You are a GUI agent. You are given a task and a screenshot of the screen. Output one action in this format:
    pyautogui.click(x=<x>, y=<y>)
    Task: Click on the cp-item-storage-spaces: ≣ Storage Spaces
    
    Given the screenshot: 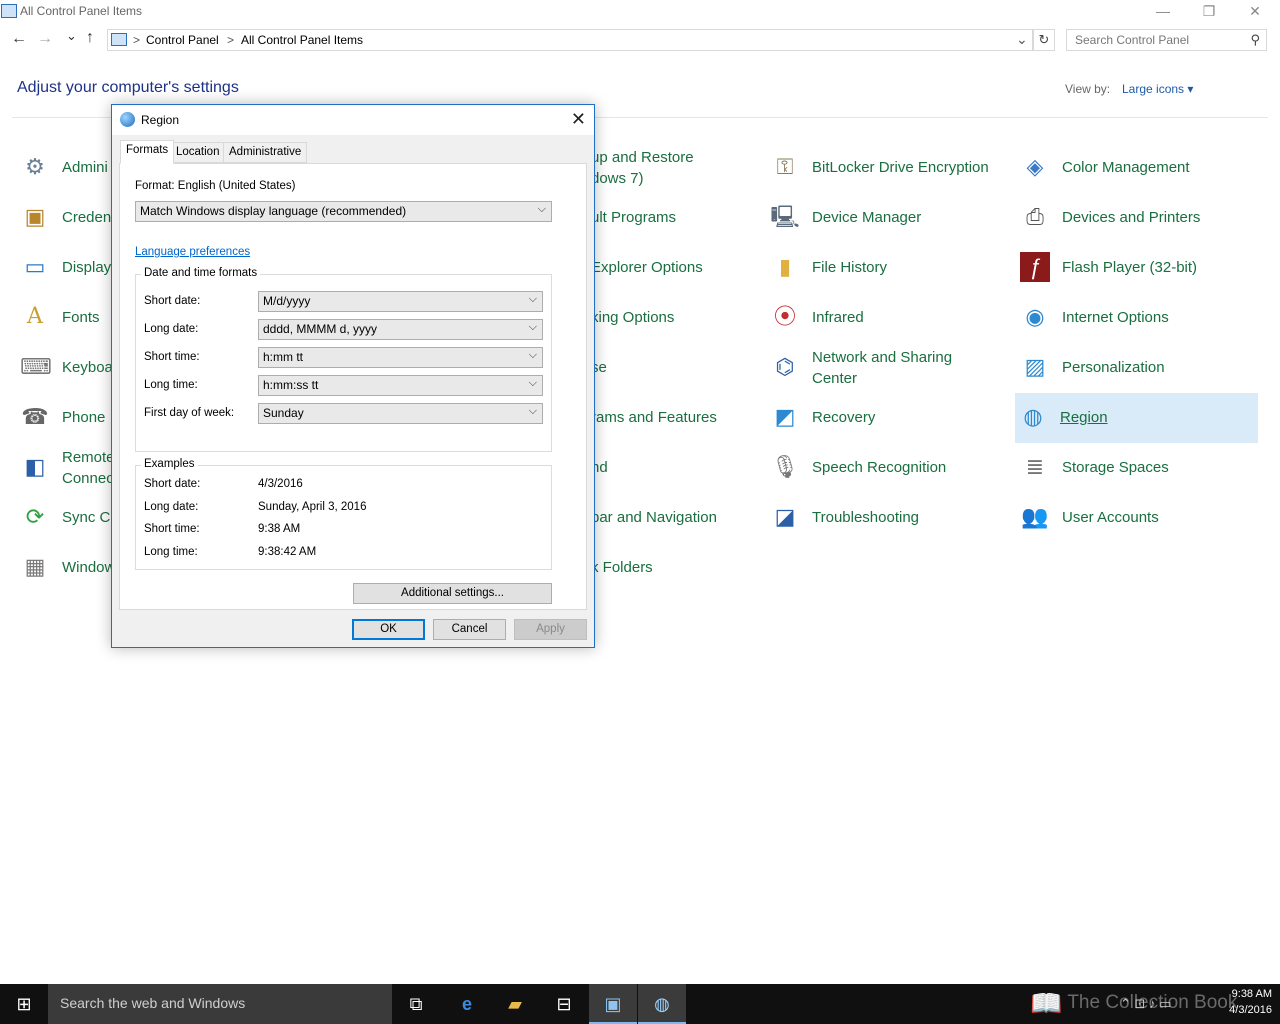 What is the action you would take?
    pyautogui.click(x=1137, y=468)
    